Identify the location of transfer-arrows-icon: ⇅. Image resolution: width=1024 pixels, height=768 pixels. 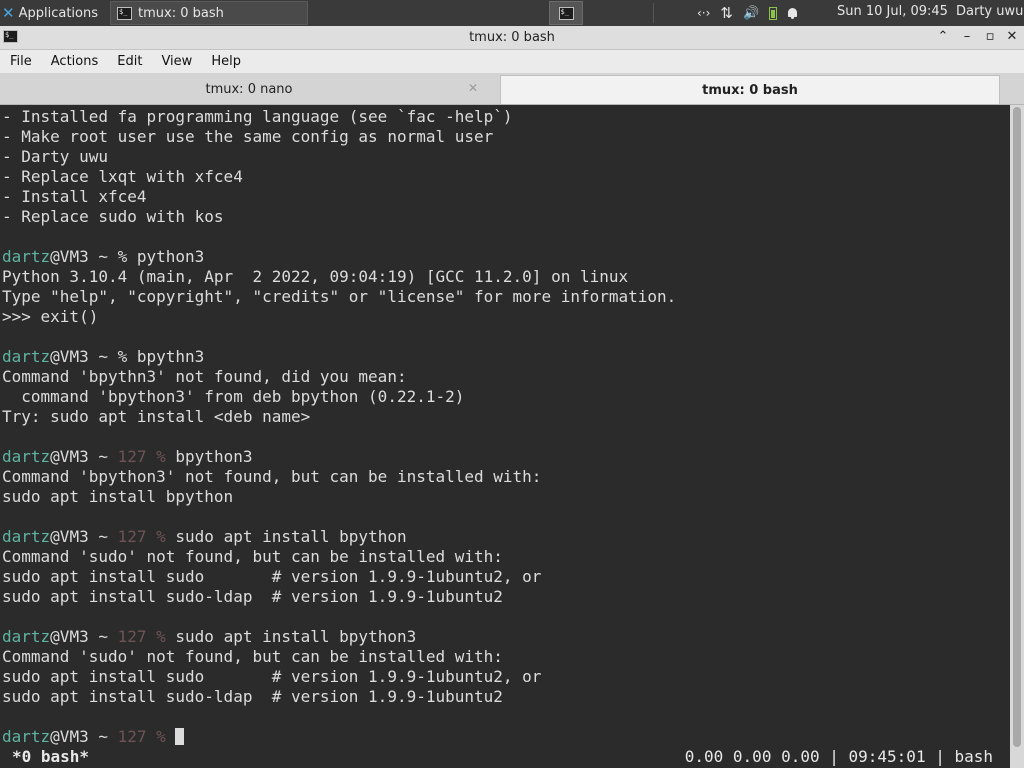
(726, 13).